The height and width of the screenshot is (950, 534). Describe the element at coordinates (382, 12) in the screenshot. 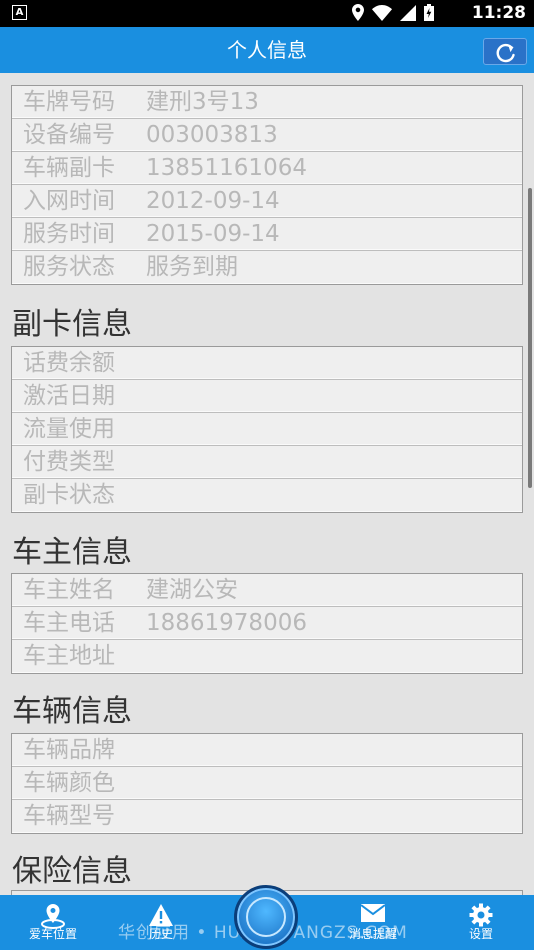

I see `wifi-icon` at that location.